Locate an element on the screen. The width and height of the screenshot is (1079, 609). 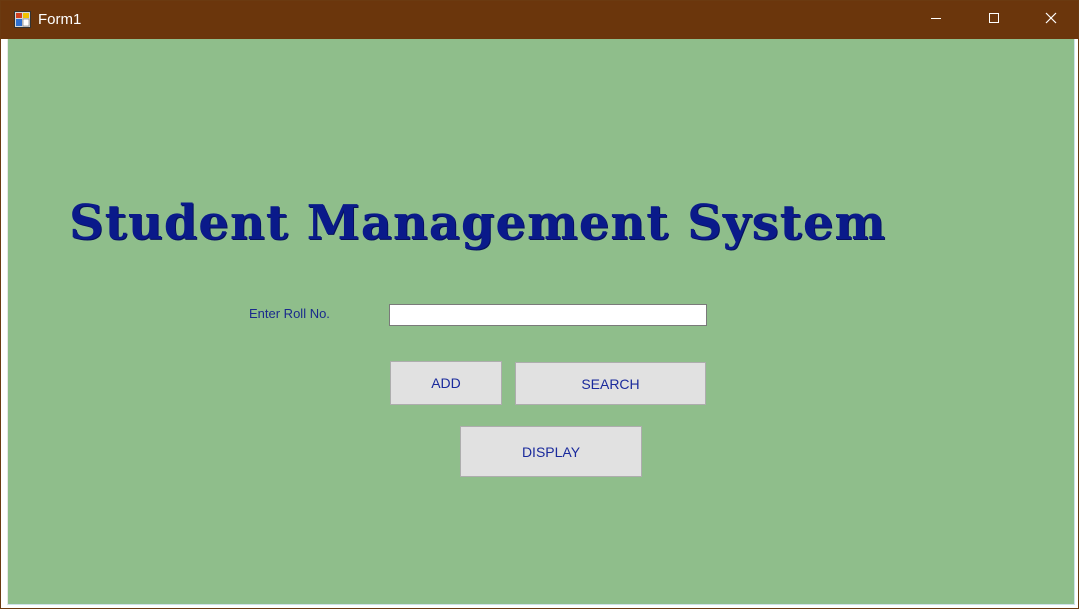
close-icon is located at coordinates (1051, 20).